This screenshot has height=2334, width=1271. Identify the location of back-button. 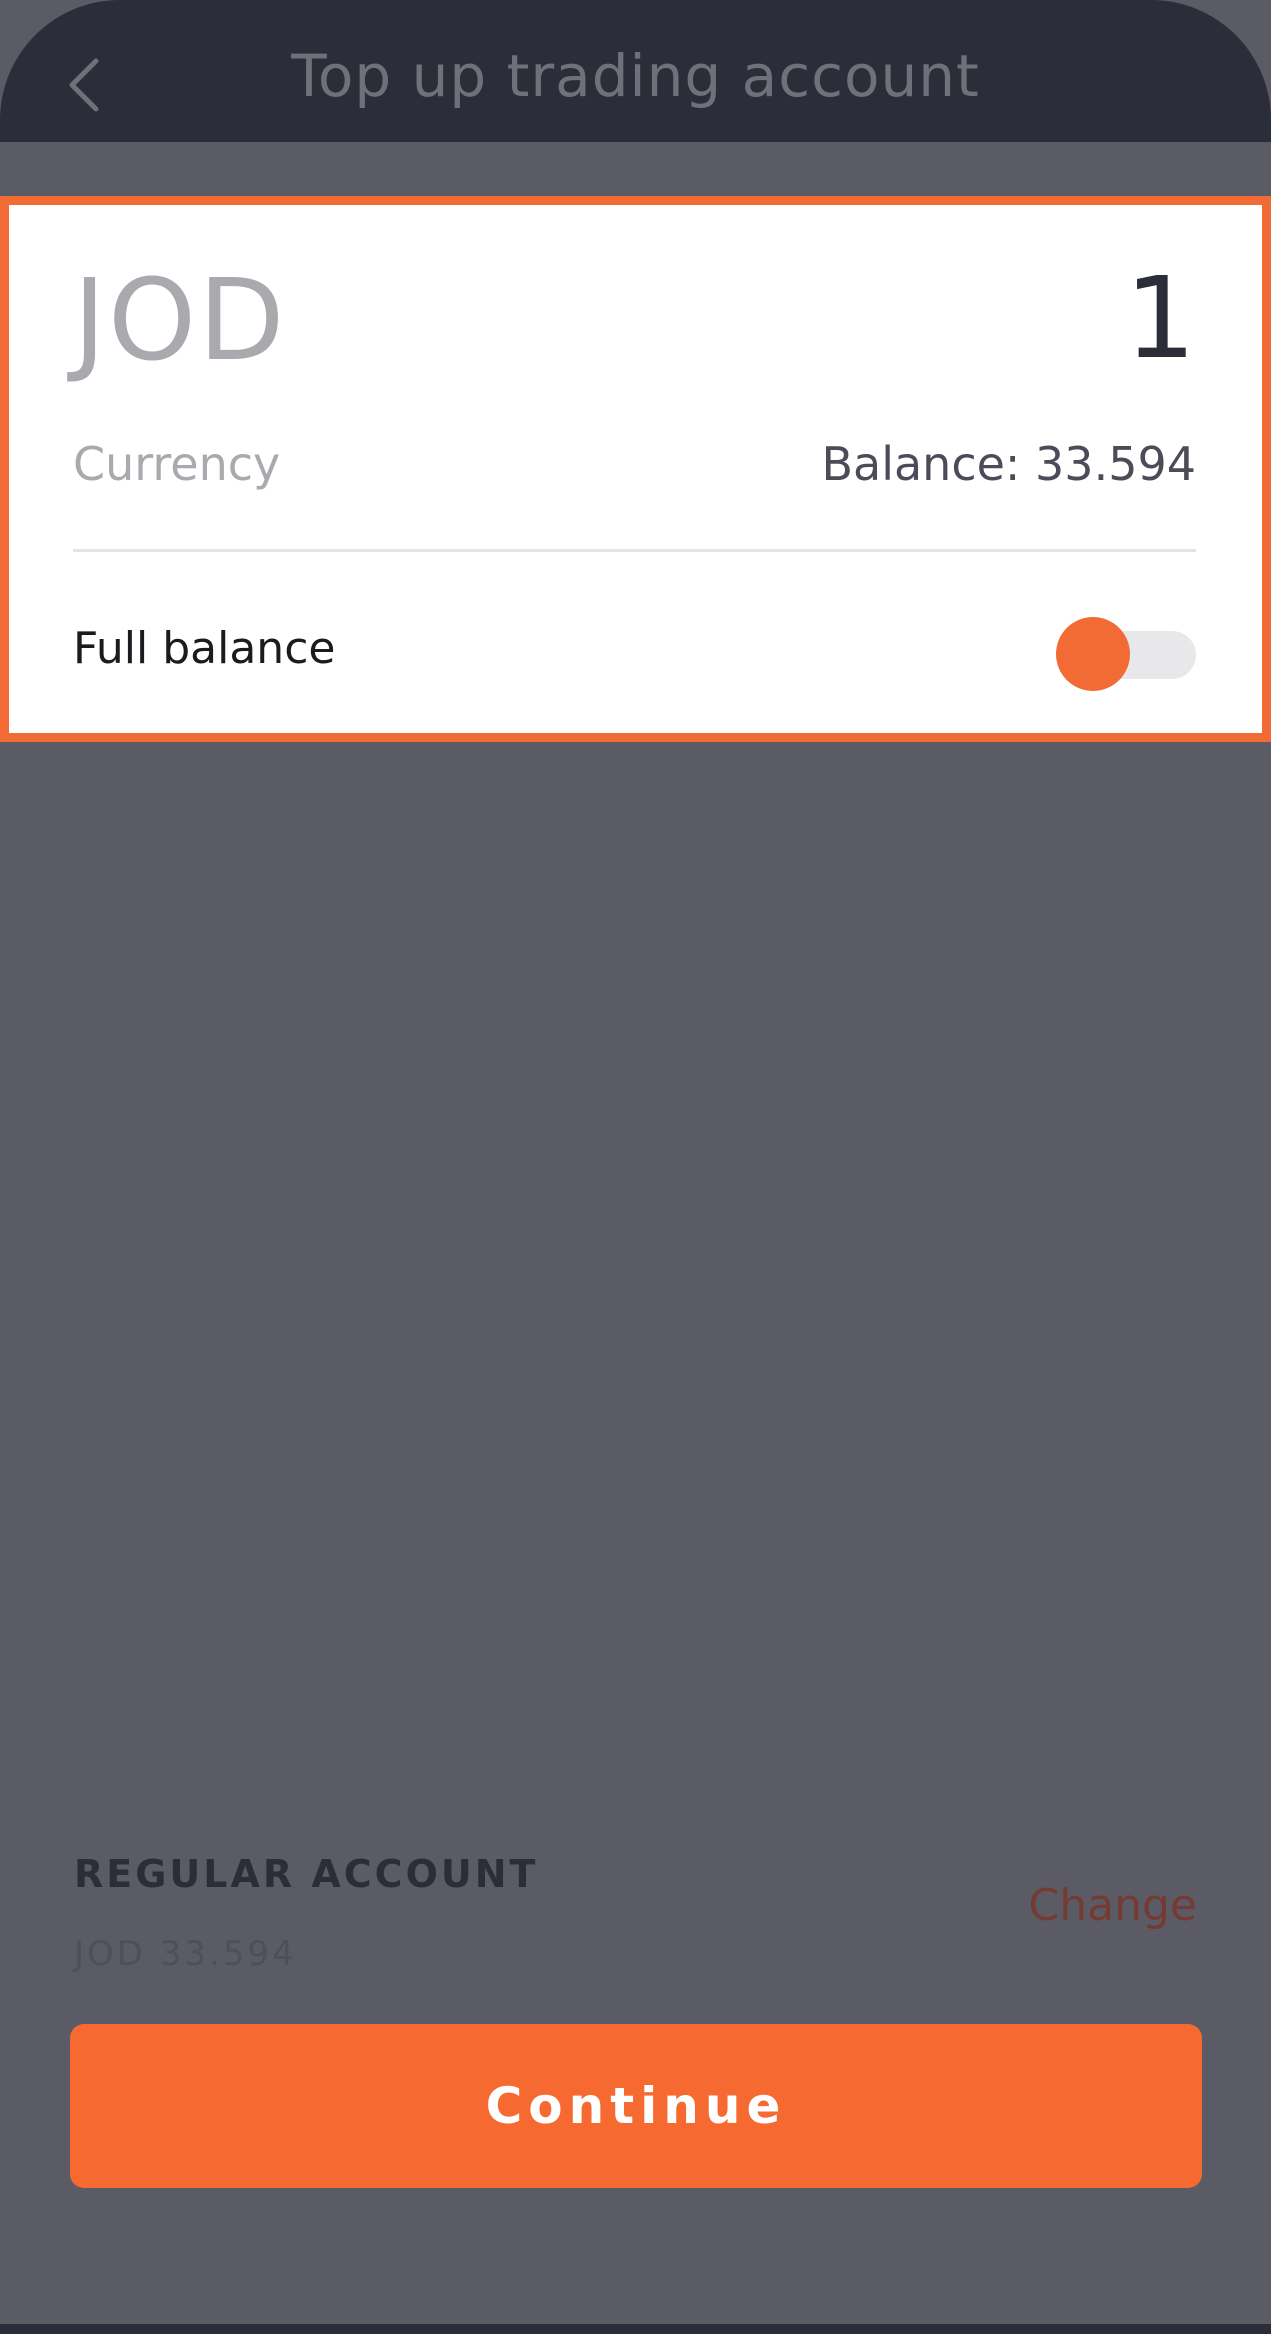
(84, 85).